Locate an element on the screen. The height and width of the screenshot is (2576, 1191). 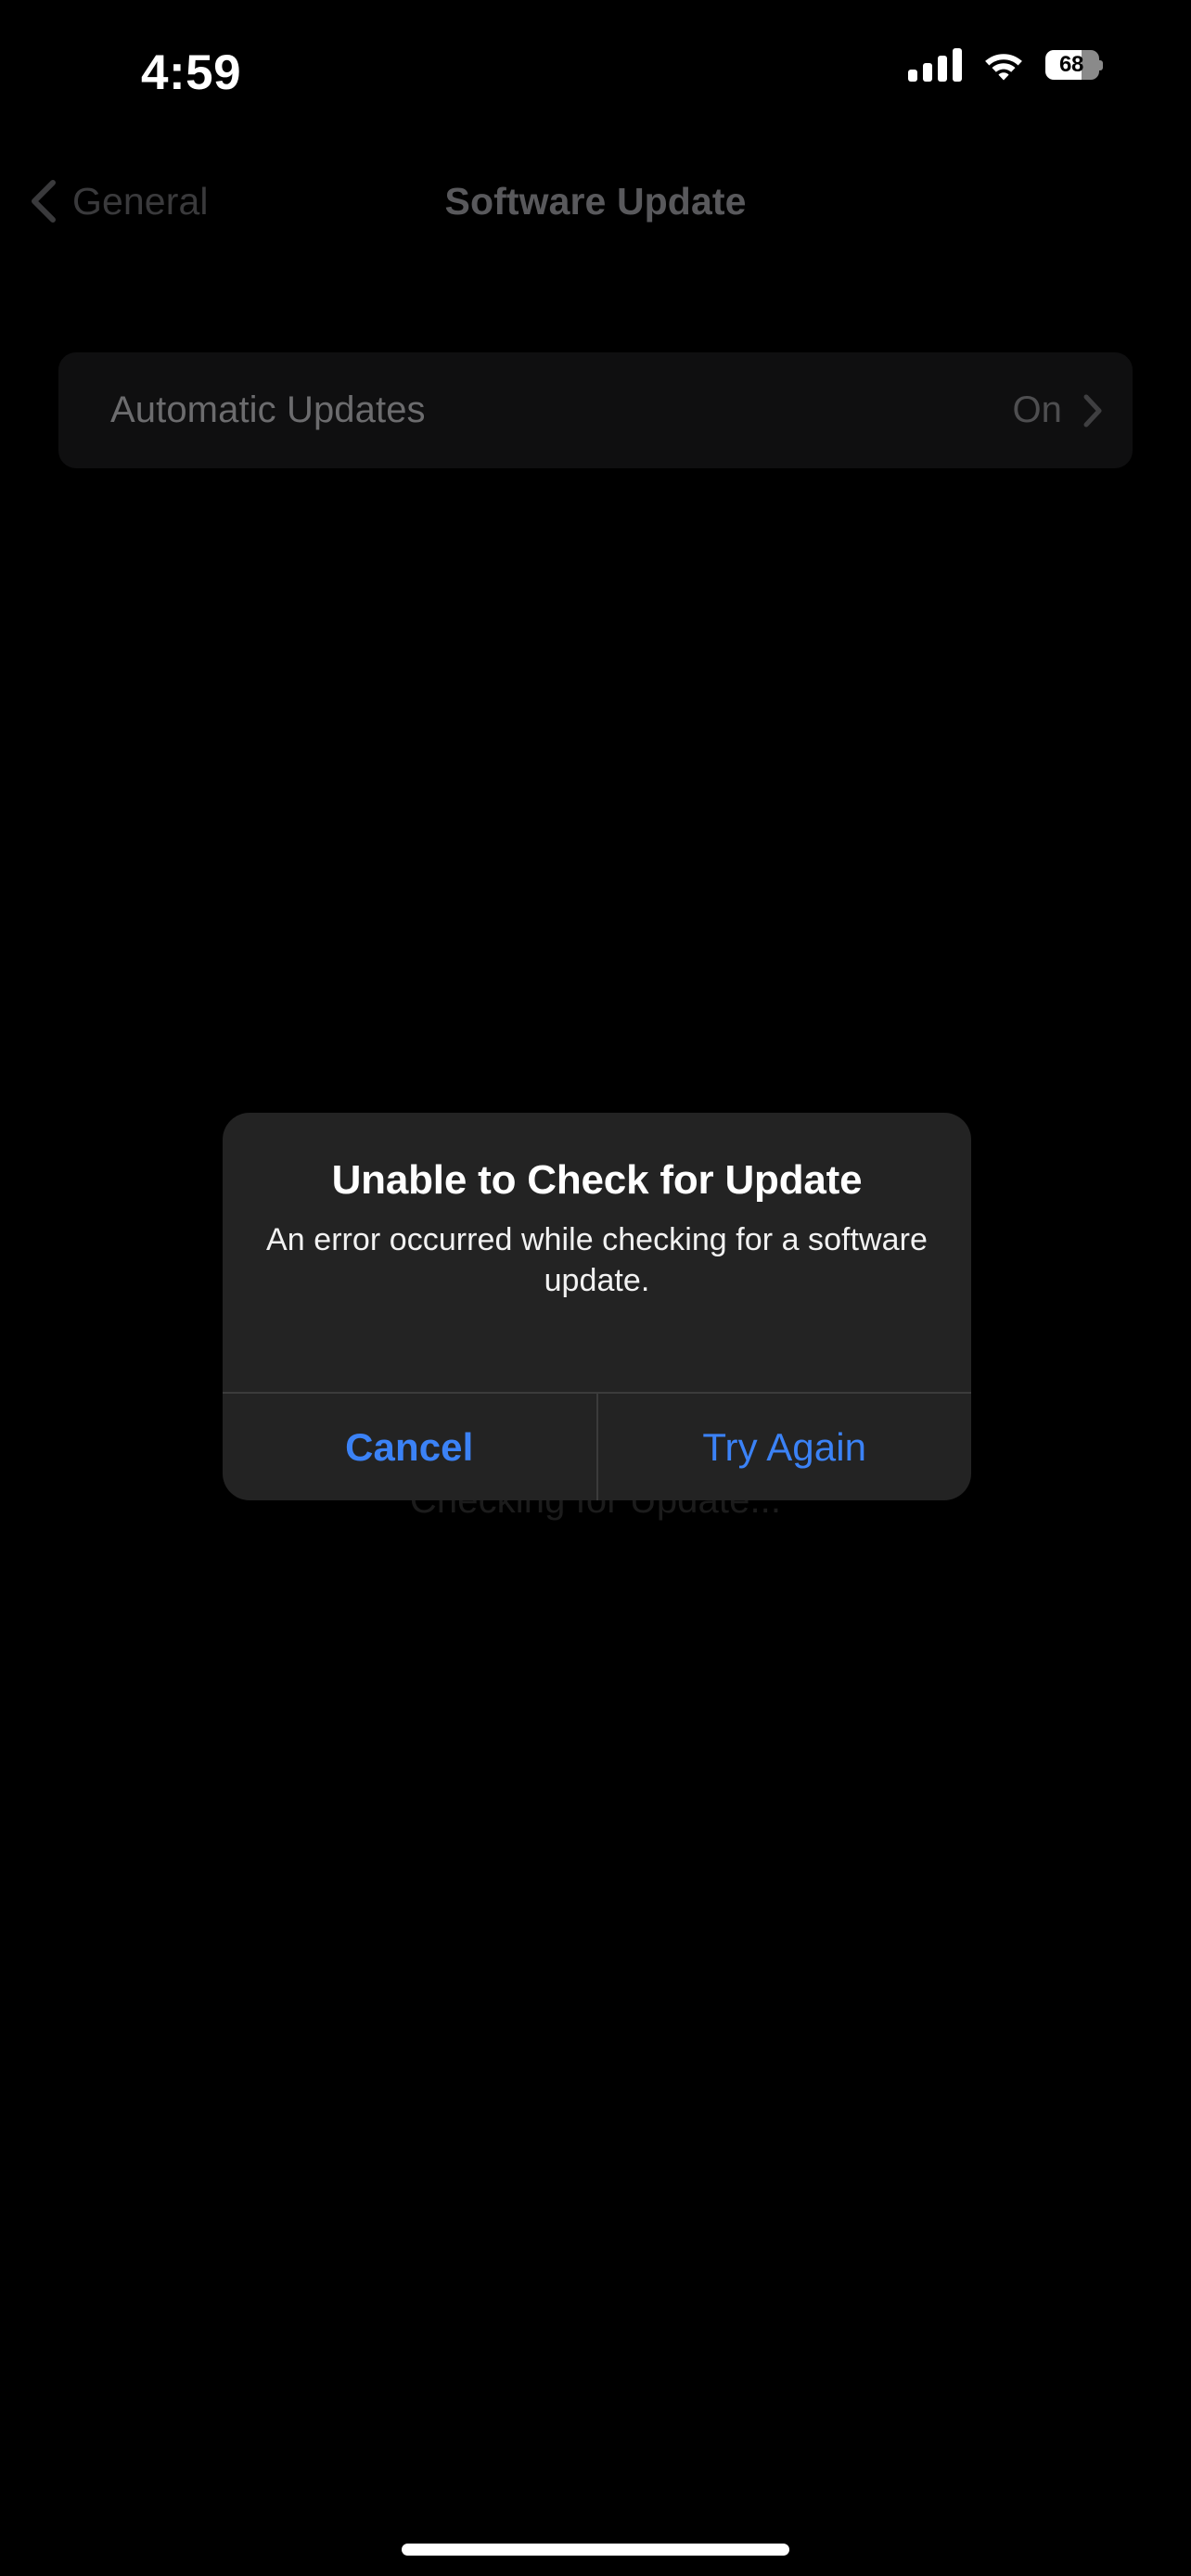
battery-icon: 68 is located at coordinates (1074, 65).